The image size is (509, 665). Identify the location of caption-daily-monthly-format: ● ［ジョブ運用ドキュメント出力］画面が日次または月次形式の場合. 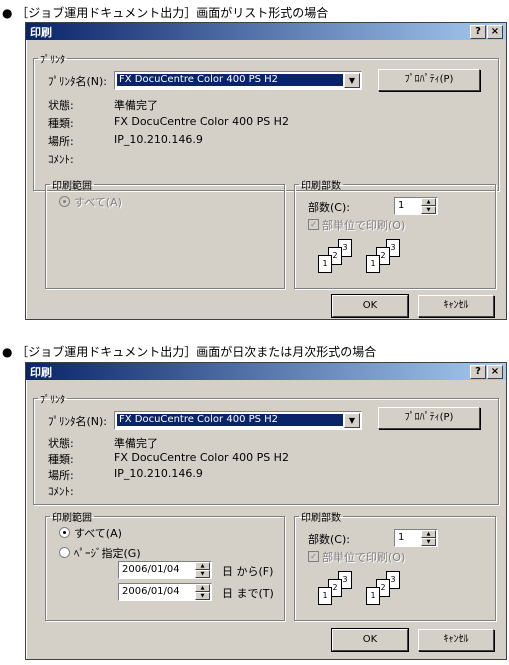
(189, 352).